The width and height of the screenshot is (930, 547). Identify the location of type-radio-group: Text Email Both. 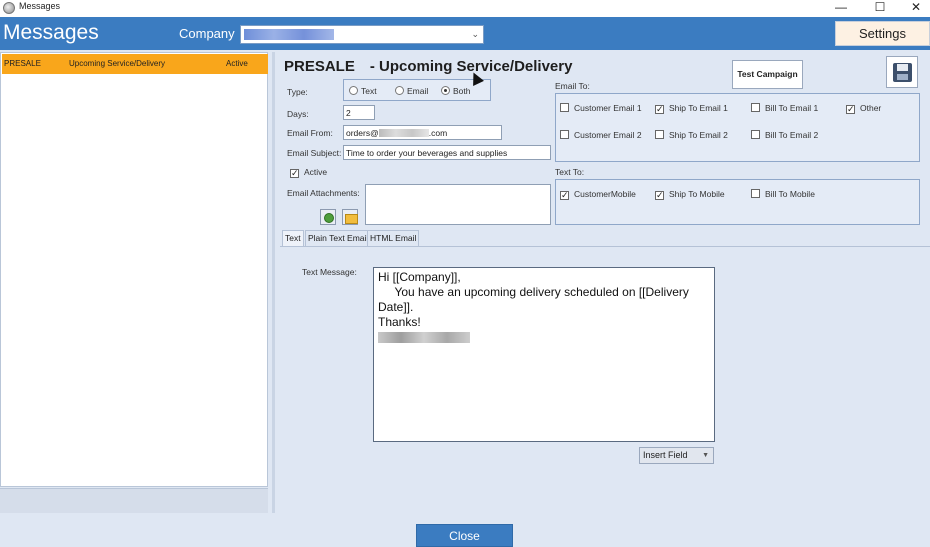
(417, 90).